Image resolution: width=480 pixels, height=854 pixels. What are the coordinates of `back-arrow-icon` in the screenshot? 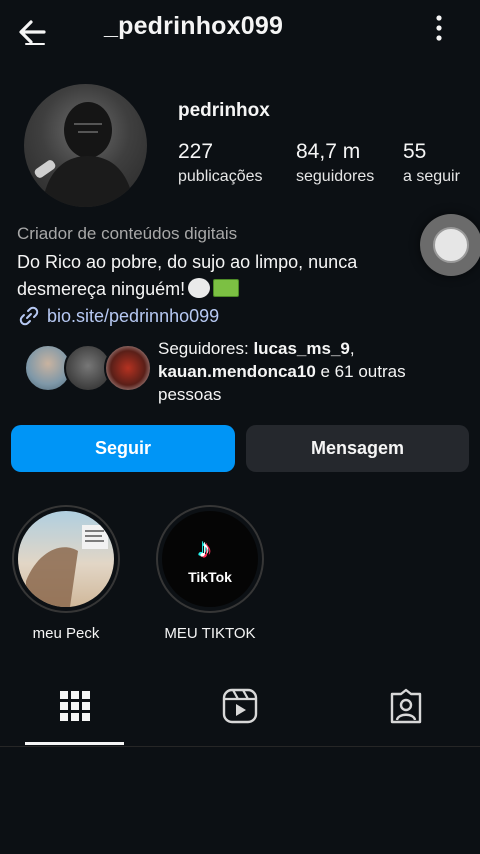 It's located at (34, 32).